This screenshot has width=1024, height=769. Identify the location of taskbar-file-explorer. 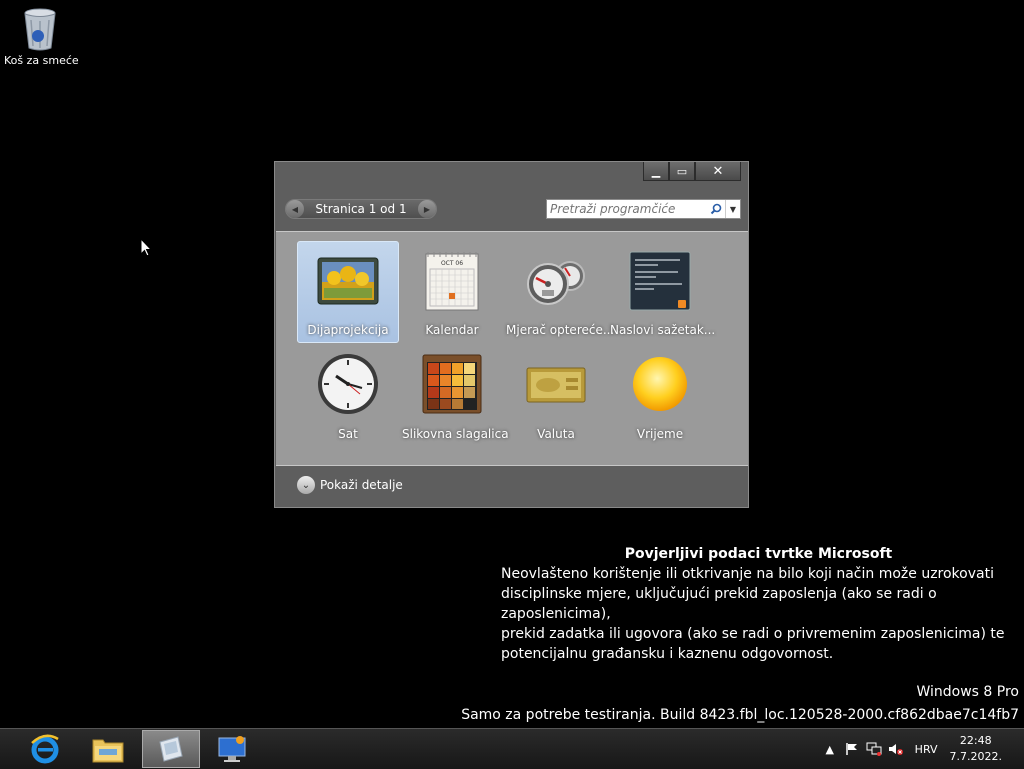
(108, 749).